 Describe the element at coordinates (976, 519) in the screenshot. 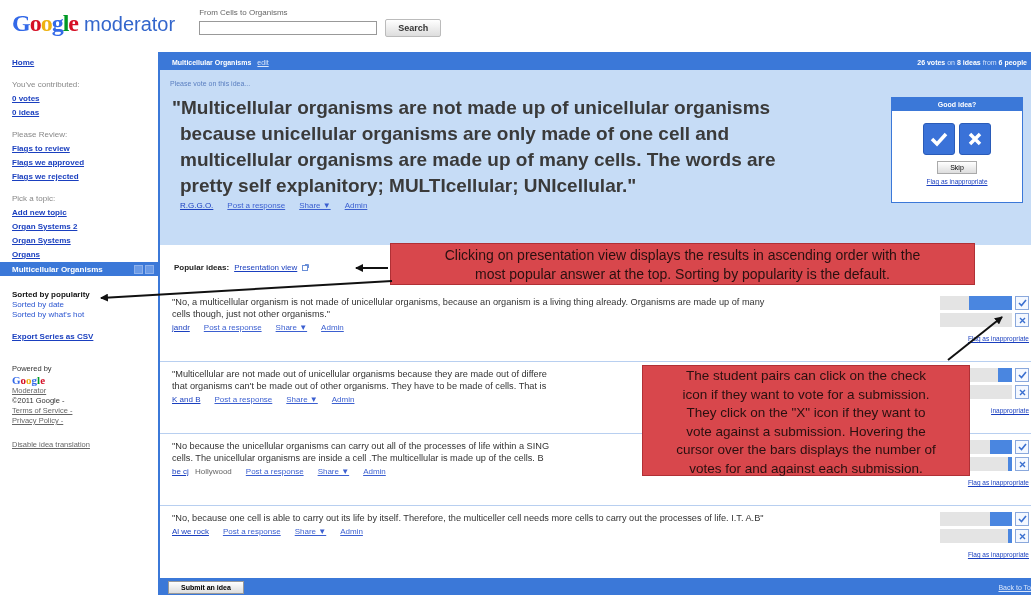

I see `votes-for-bar` at that location.